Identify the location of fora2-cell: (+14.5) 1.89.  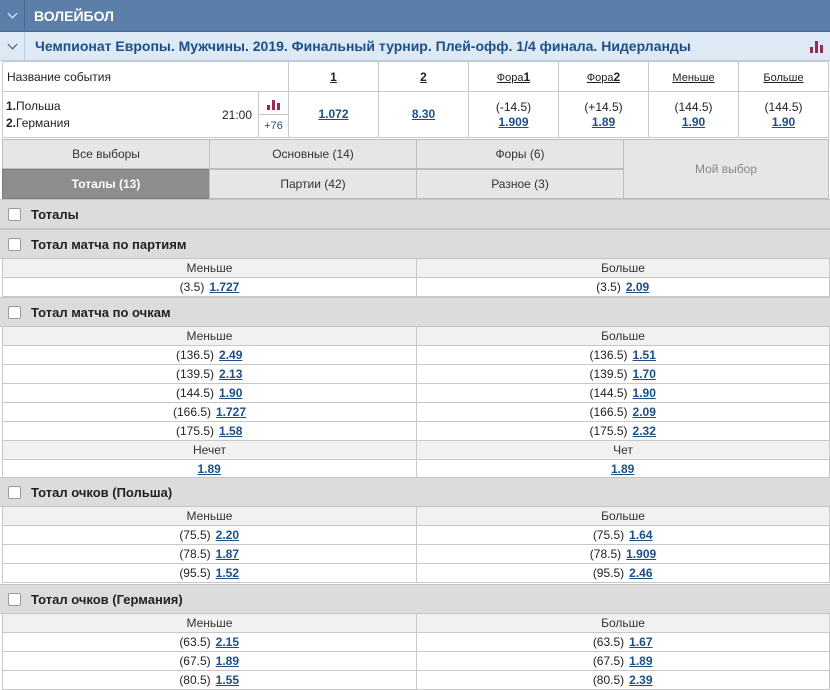
(603, 114).